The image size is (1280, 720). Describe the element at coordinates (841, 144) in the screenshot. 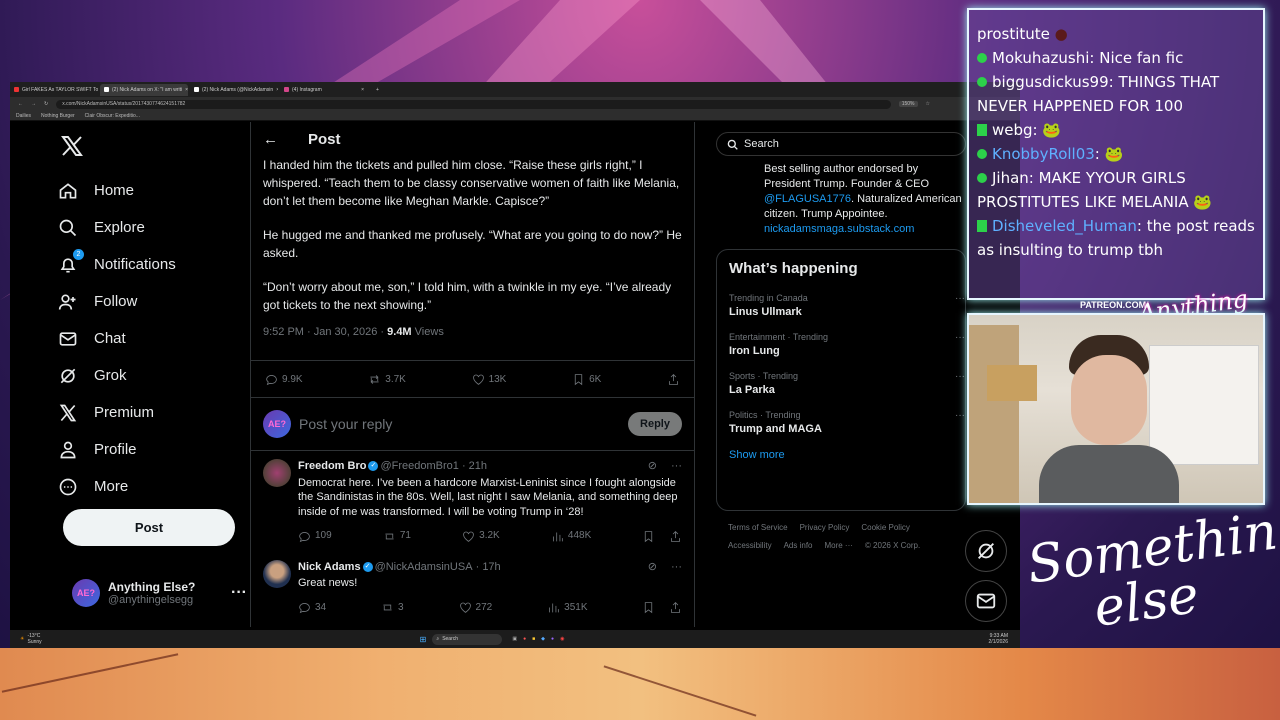

I see `search-input: Search` at that location.